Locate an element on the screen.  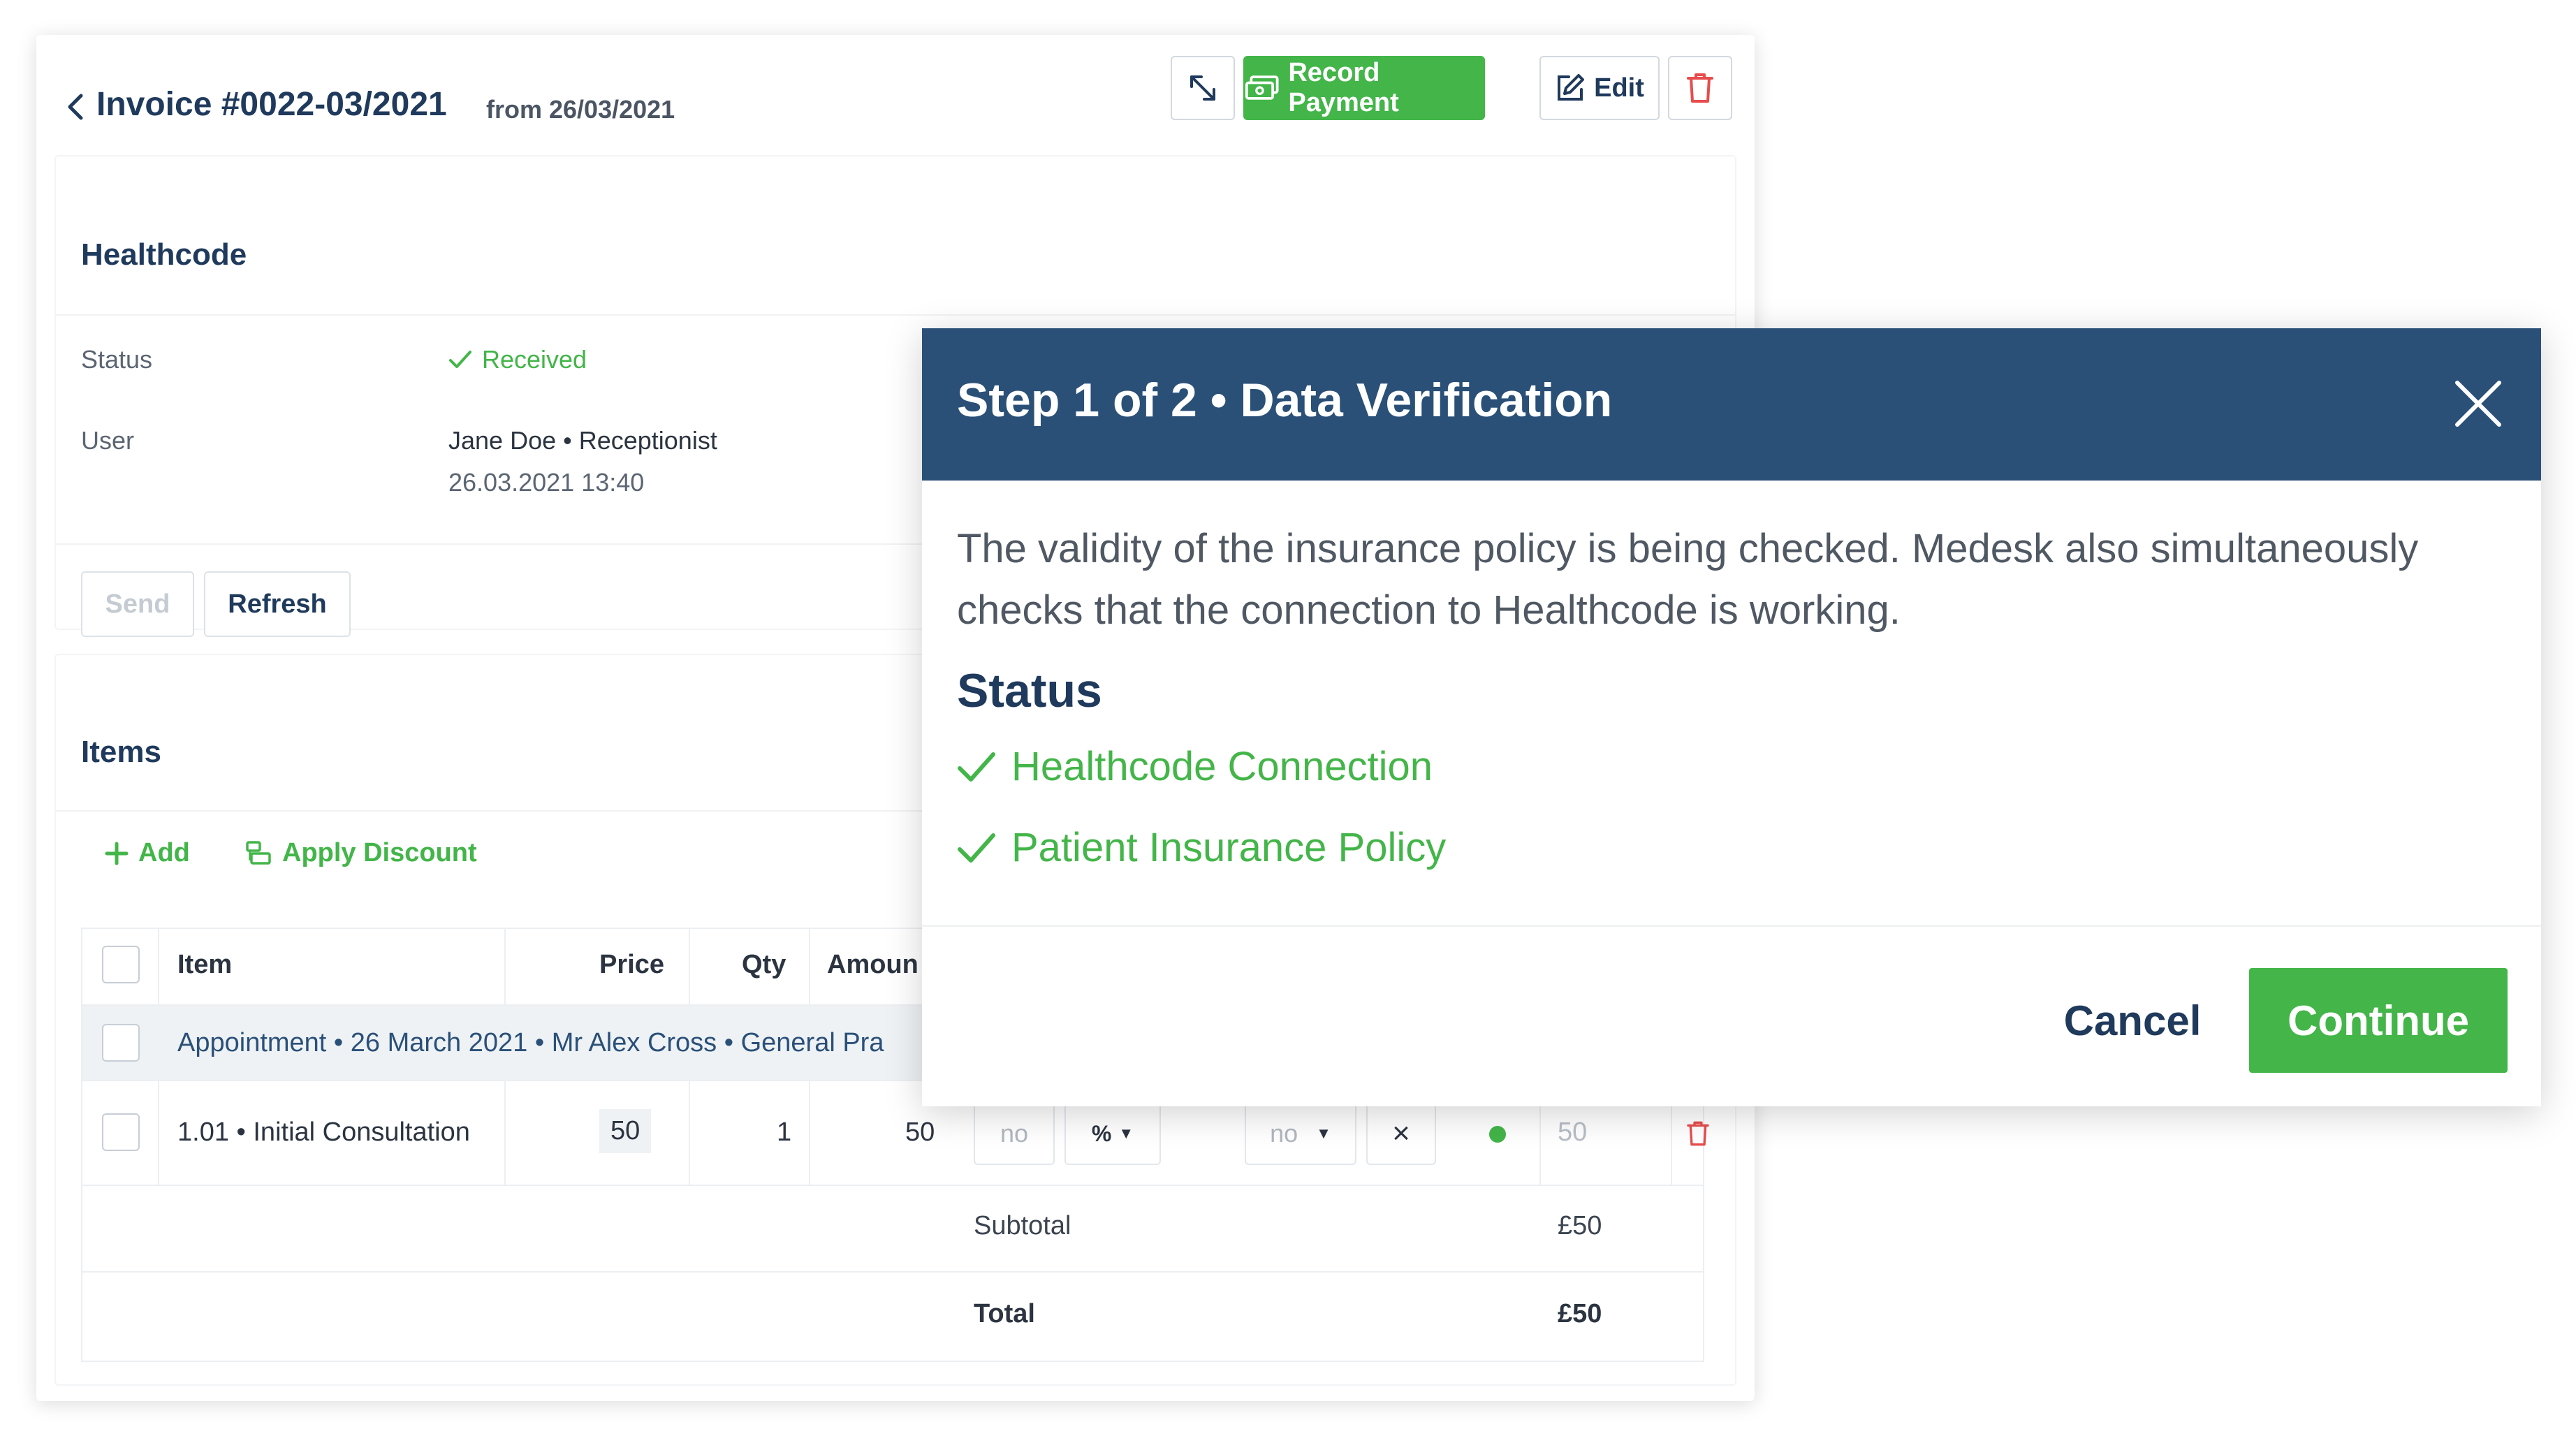
status-heading: Status is located at coordinates (1029, 690).